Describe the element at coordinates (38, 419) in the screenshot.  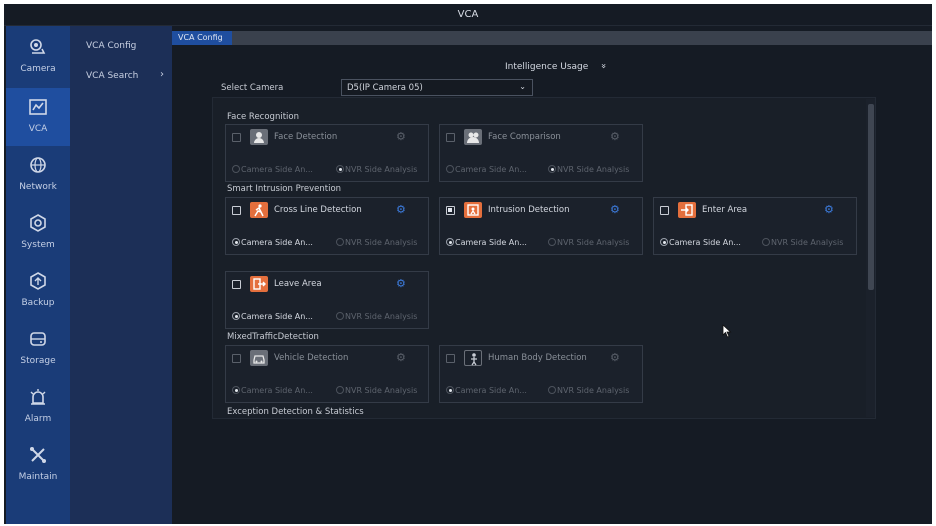
I see `sidebar-item-label: Alarm` at that location.